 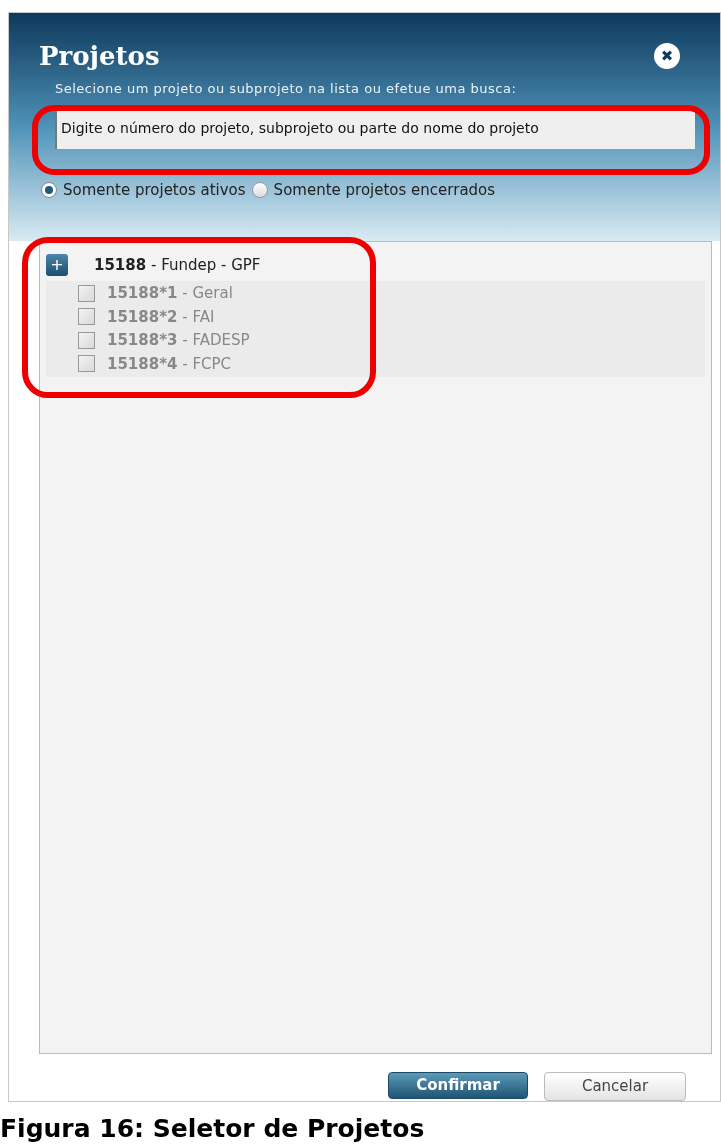 What do you see at coordinates (154, 189) in the screenshot?
I see `radio-label: Somente projetos ativos` at bounding box center [154, 189].